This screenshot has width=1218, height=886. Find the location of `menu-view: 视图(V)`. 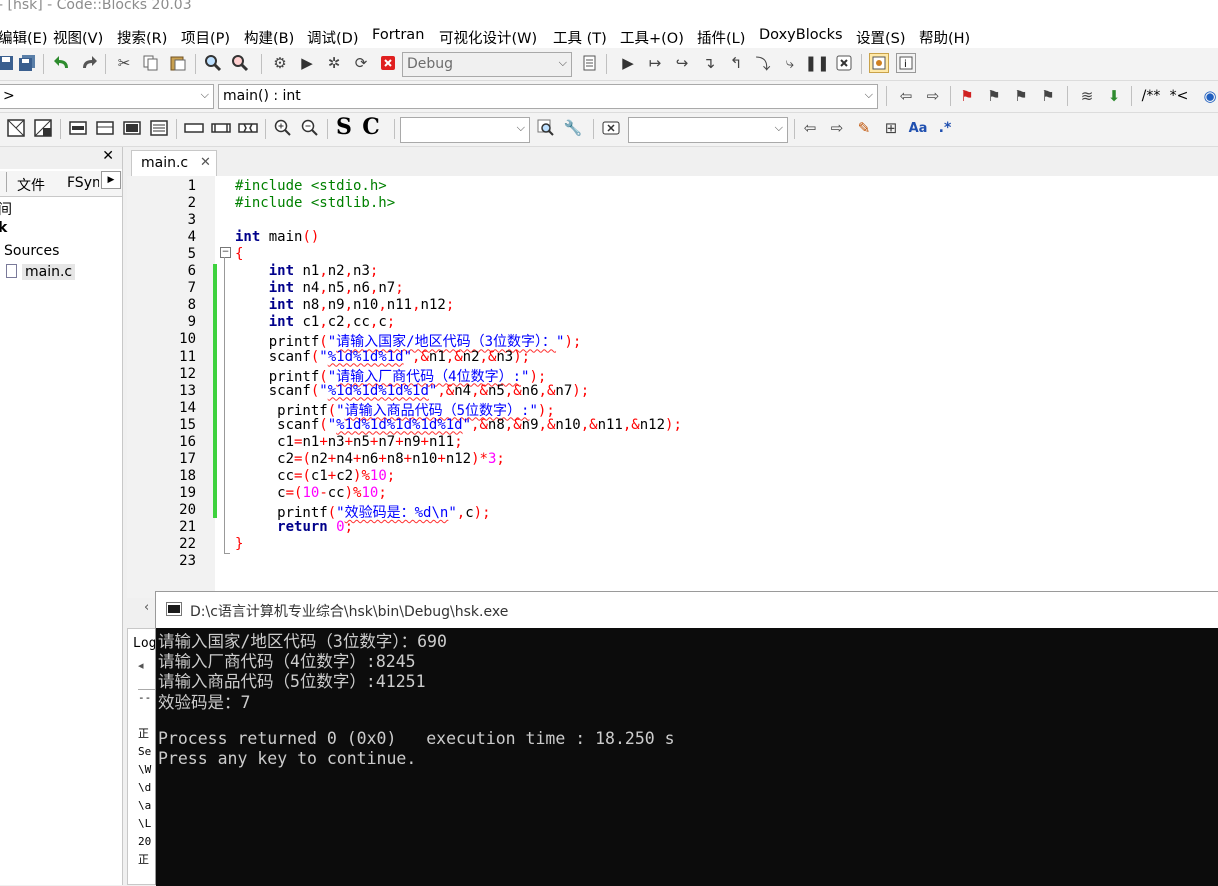

menu-view: 视图(V) is located at coordinates (78, 37).